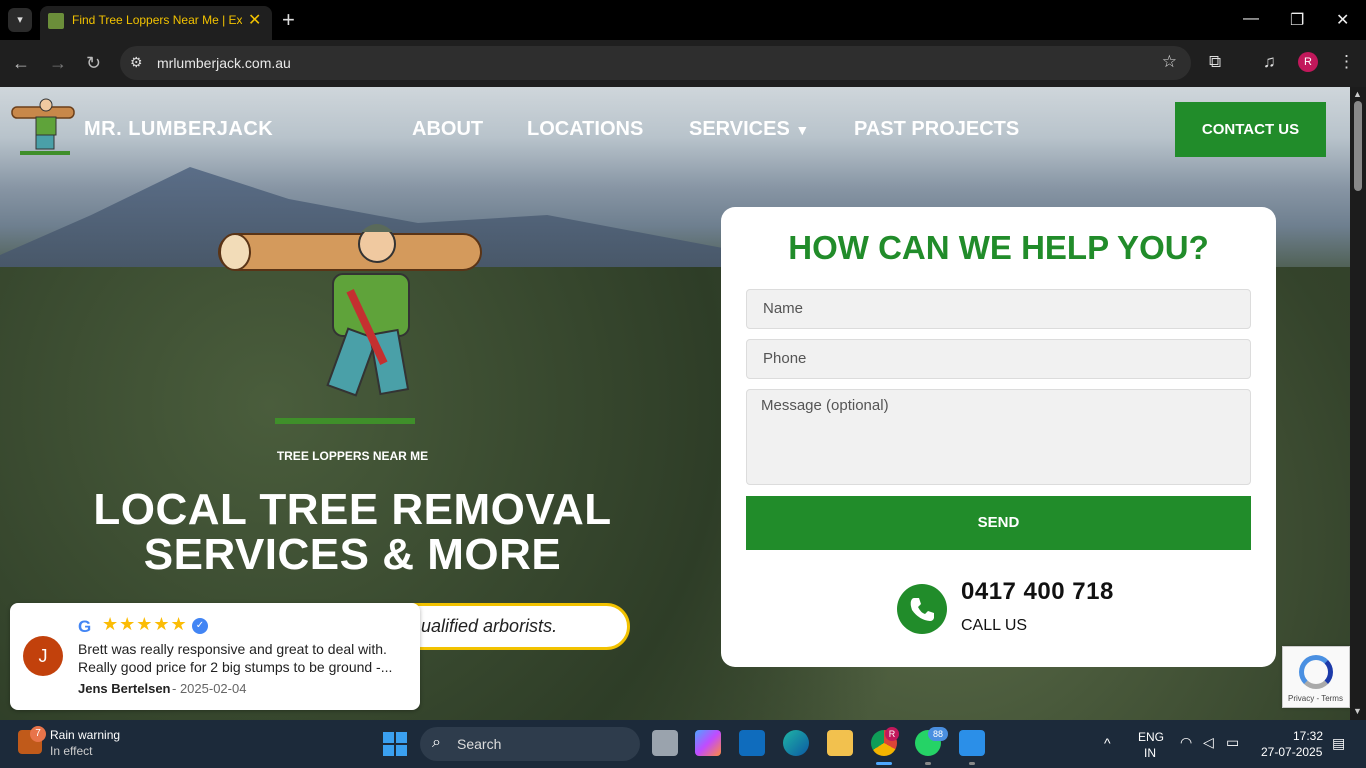  I want to click on recaptcha-badge: Privacy - Terms, so click(1316, 677).